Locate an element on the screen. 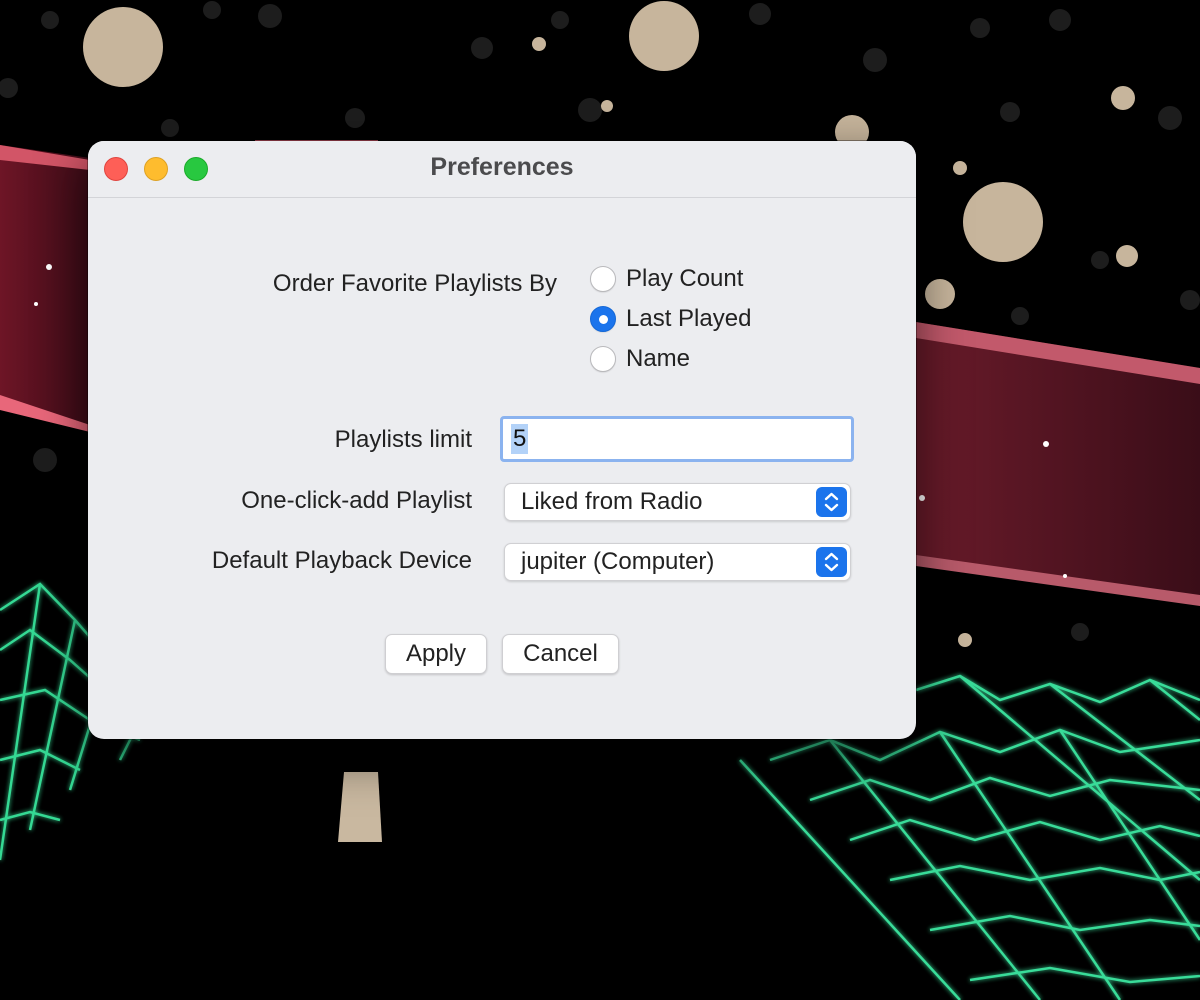  window-title: Preferences is located at coordinates (502, 167).